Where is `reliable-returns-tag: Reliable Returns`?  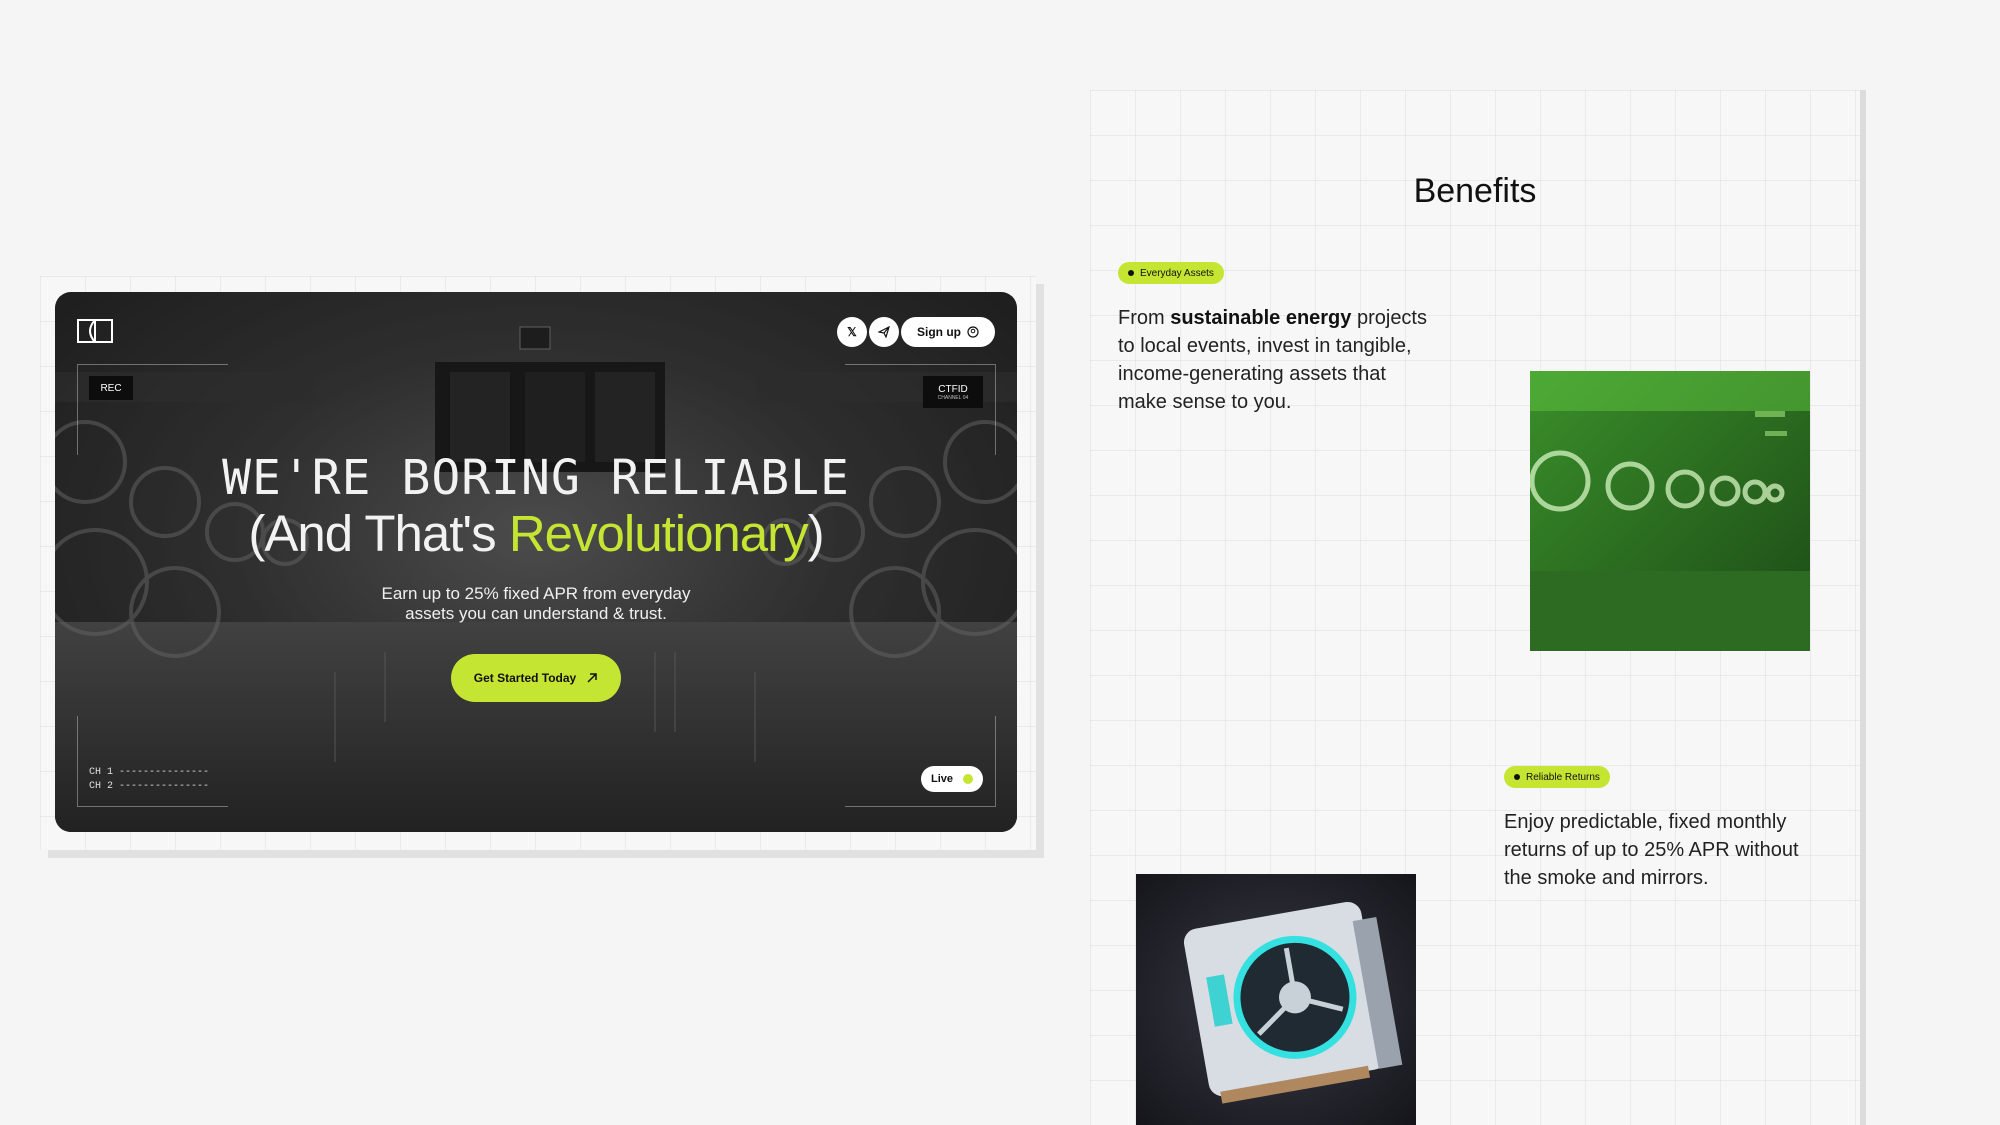 reliable-returns-tag: Reliable Returns is located at coordinates (1557, 777).